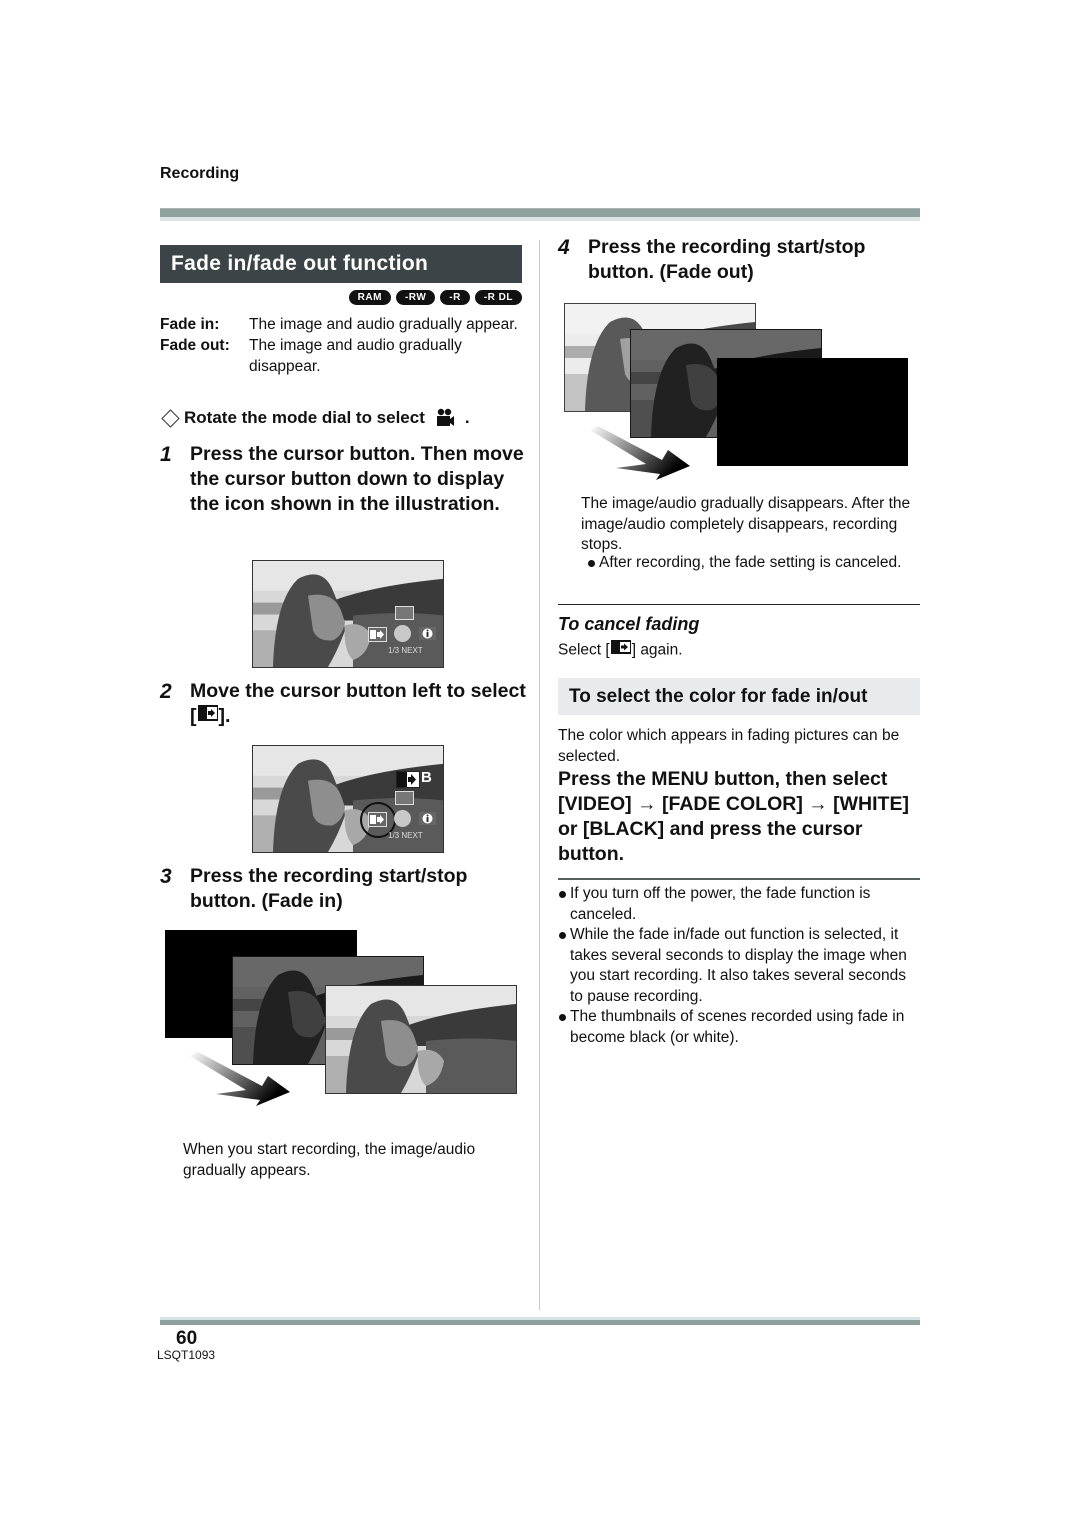  I want to click on step-text-after: ]., so click(224, 716).